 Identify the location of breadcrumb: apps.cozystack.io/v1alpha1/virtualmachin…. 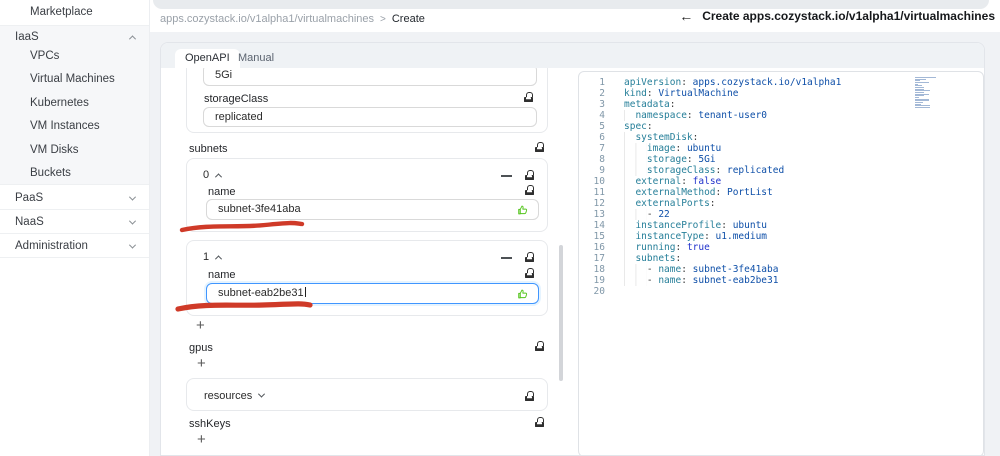
(292, 19).